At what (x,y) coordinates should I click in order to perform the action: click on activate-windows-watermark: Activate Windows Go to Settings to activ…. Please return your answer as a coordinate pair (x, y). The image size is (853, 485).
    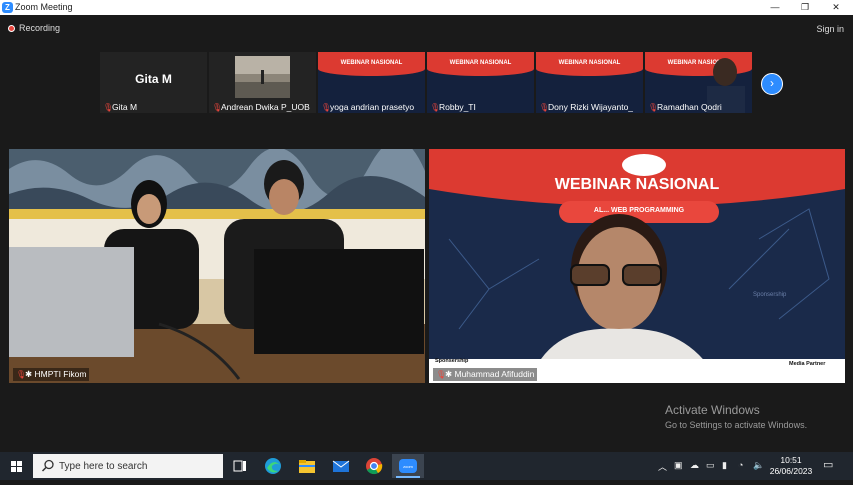
    Looking at the image, I should click on (736, 416).